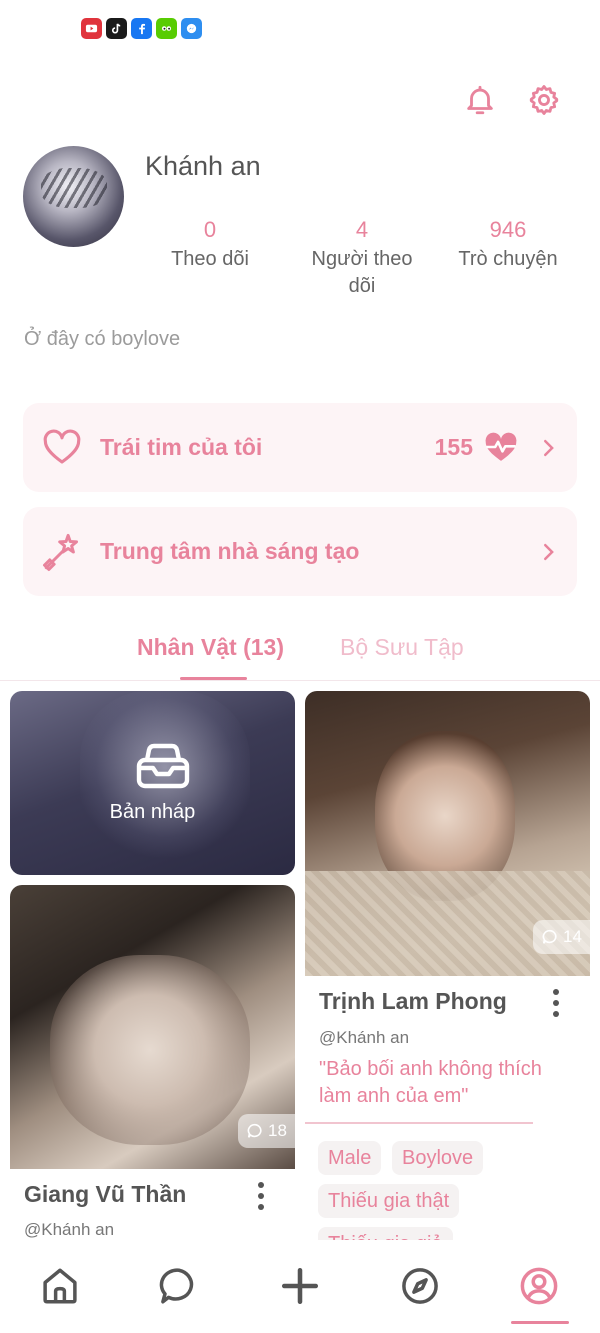 This screenshot has width=600, height=1333. I want to click on profile-bio: Ở đây có boylove, so click(102, 339).